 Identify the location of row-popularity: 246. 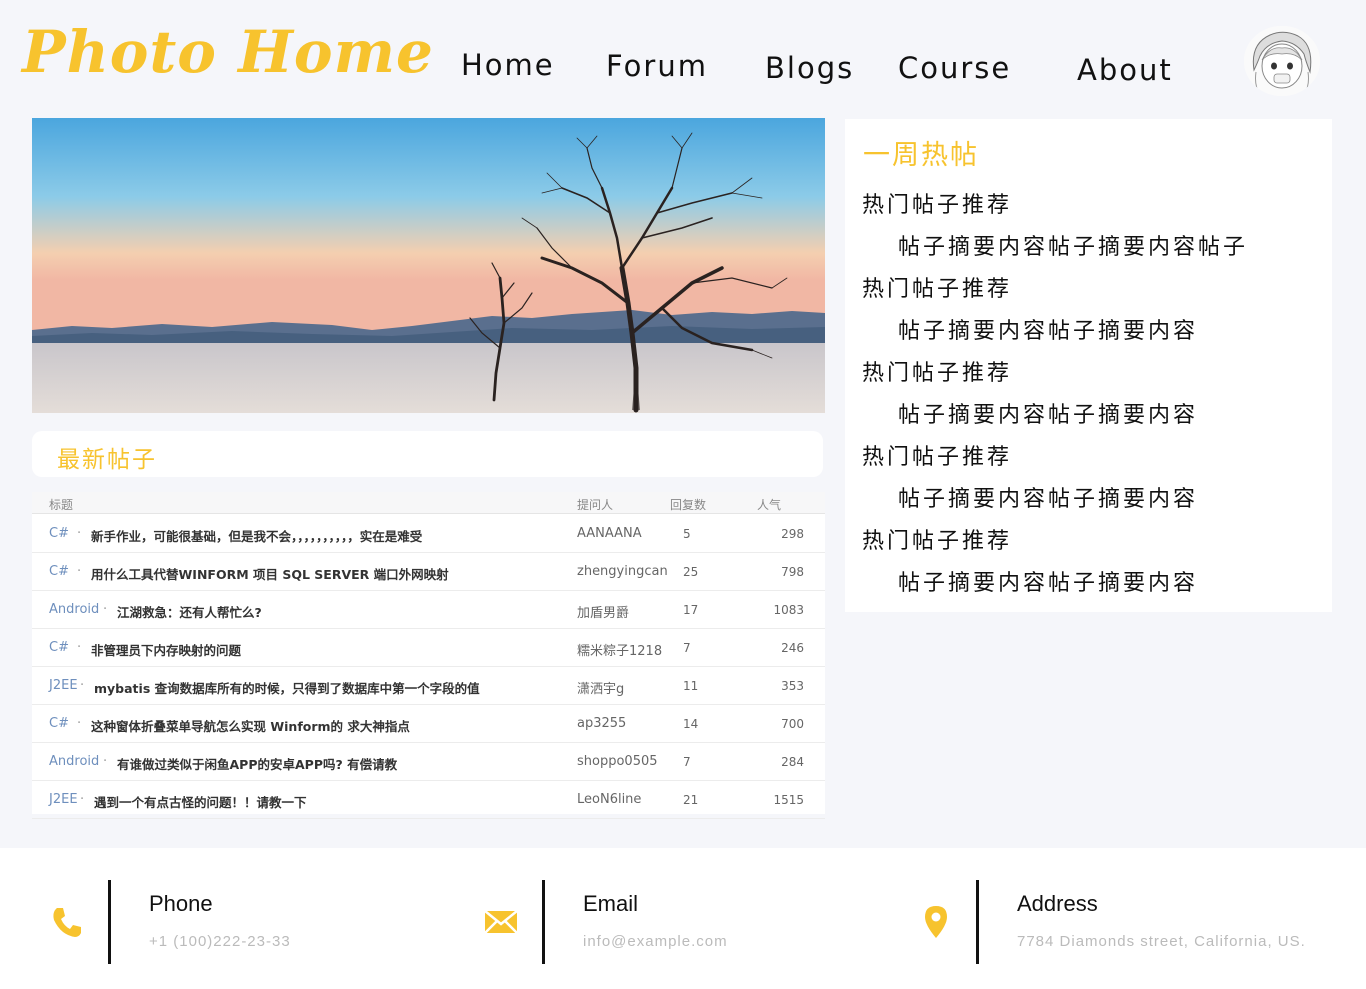
(792, 648).